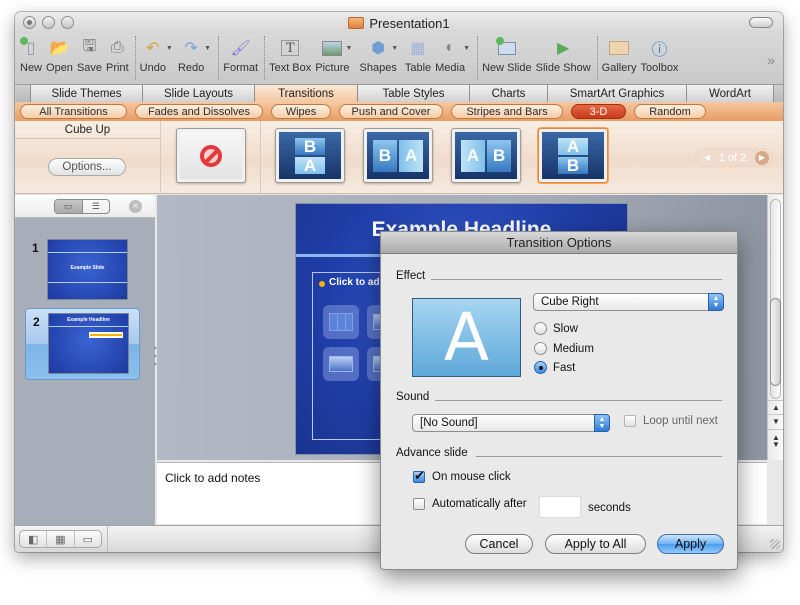 The width and height of the screenshot is (800, 605). Describe the element at coordinates (507, 68) in the screenshot. I see `new-slide-label: New Slide` at that location.